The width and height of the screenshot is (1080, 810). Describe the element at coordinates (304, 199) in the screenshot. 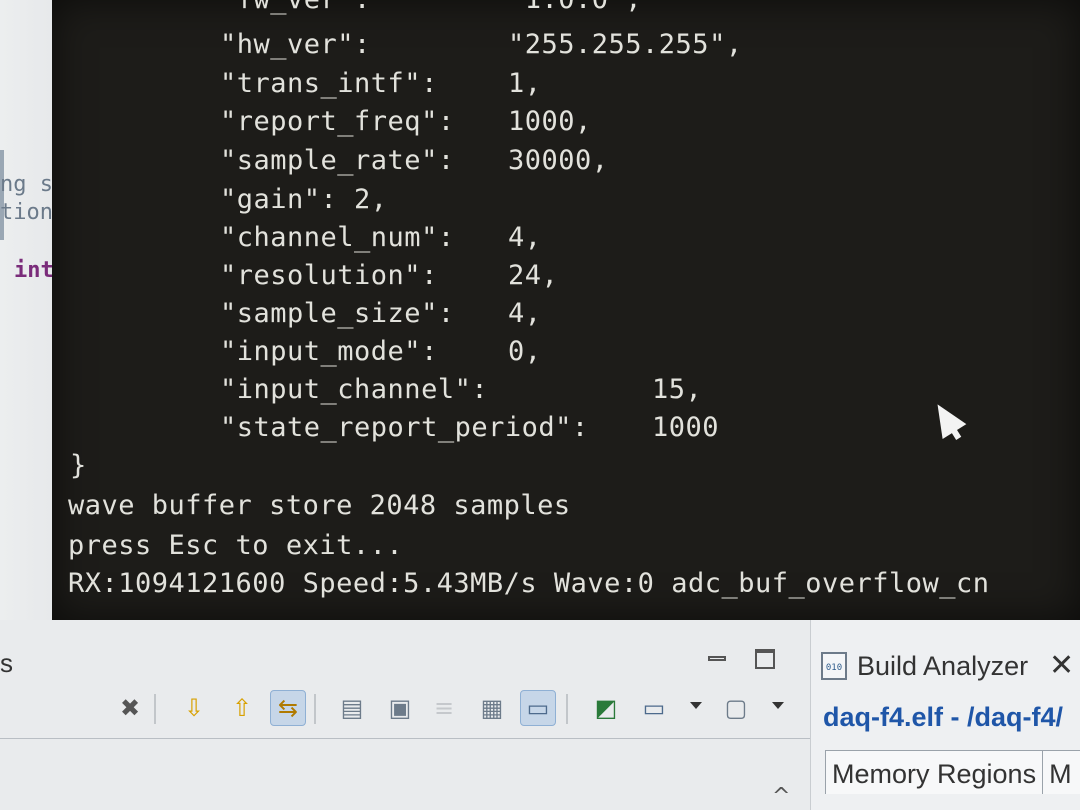

I see `config-key: "gain": 2,` at that location.